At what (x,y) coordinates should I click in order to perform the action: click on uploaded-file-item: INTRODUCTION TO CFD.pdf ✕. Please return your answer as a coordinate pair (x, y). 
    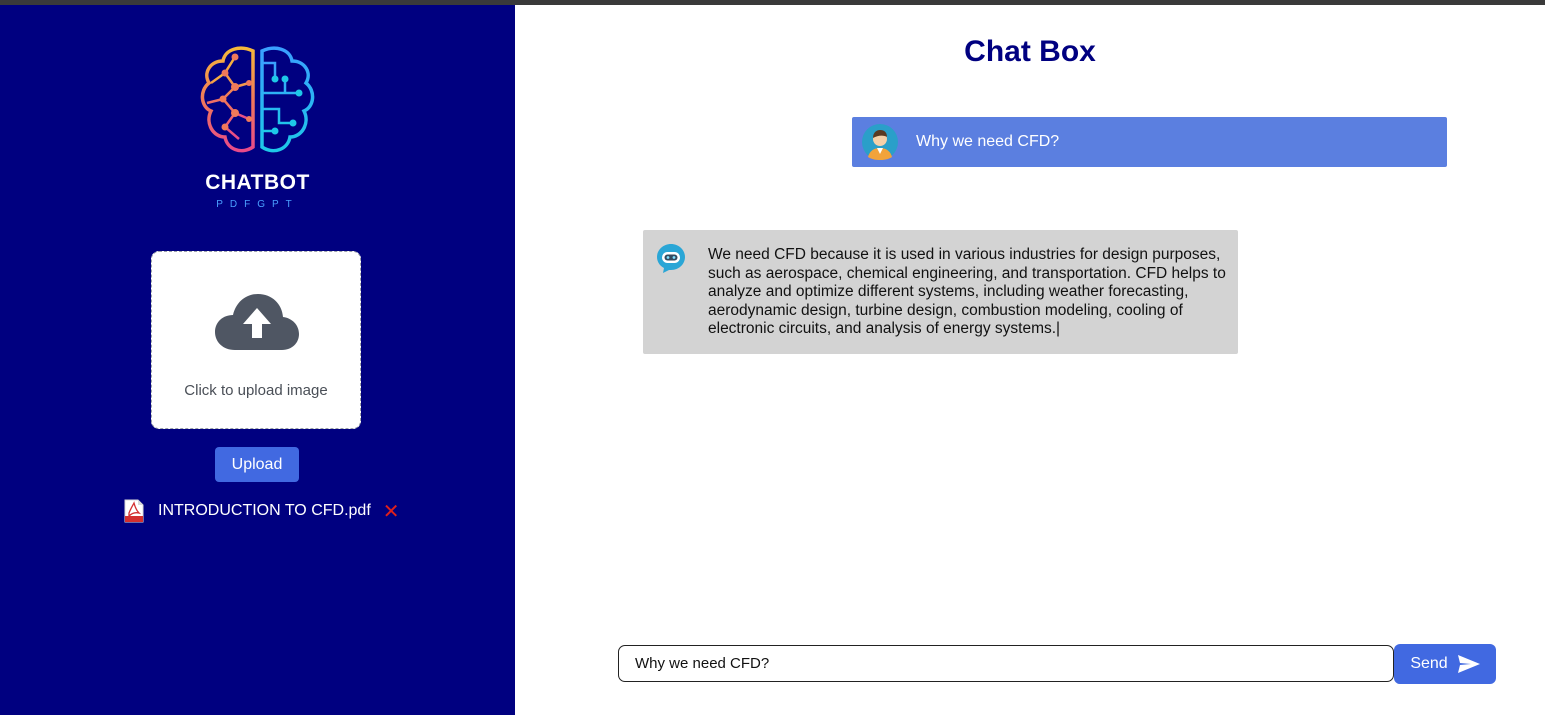
    Looking at the image, I should click on (262, 511).